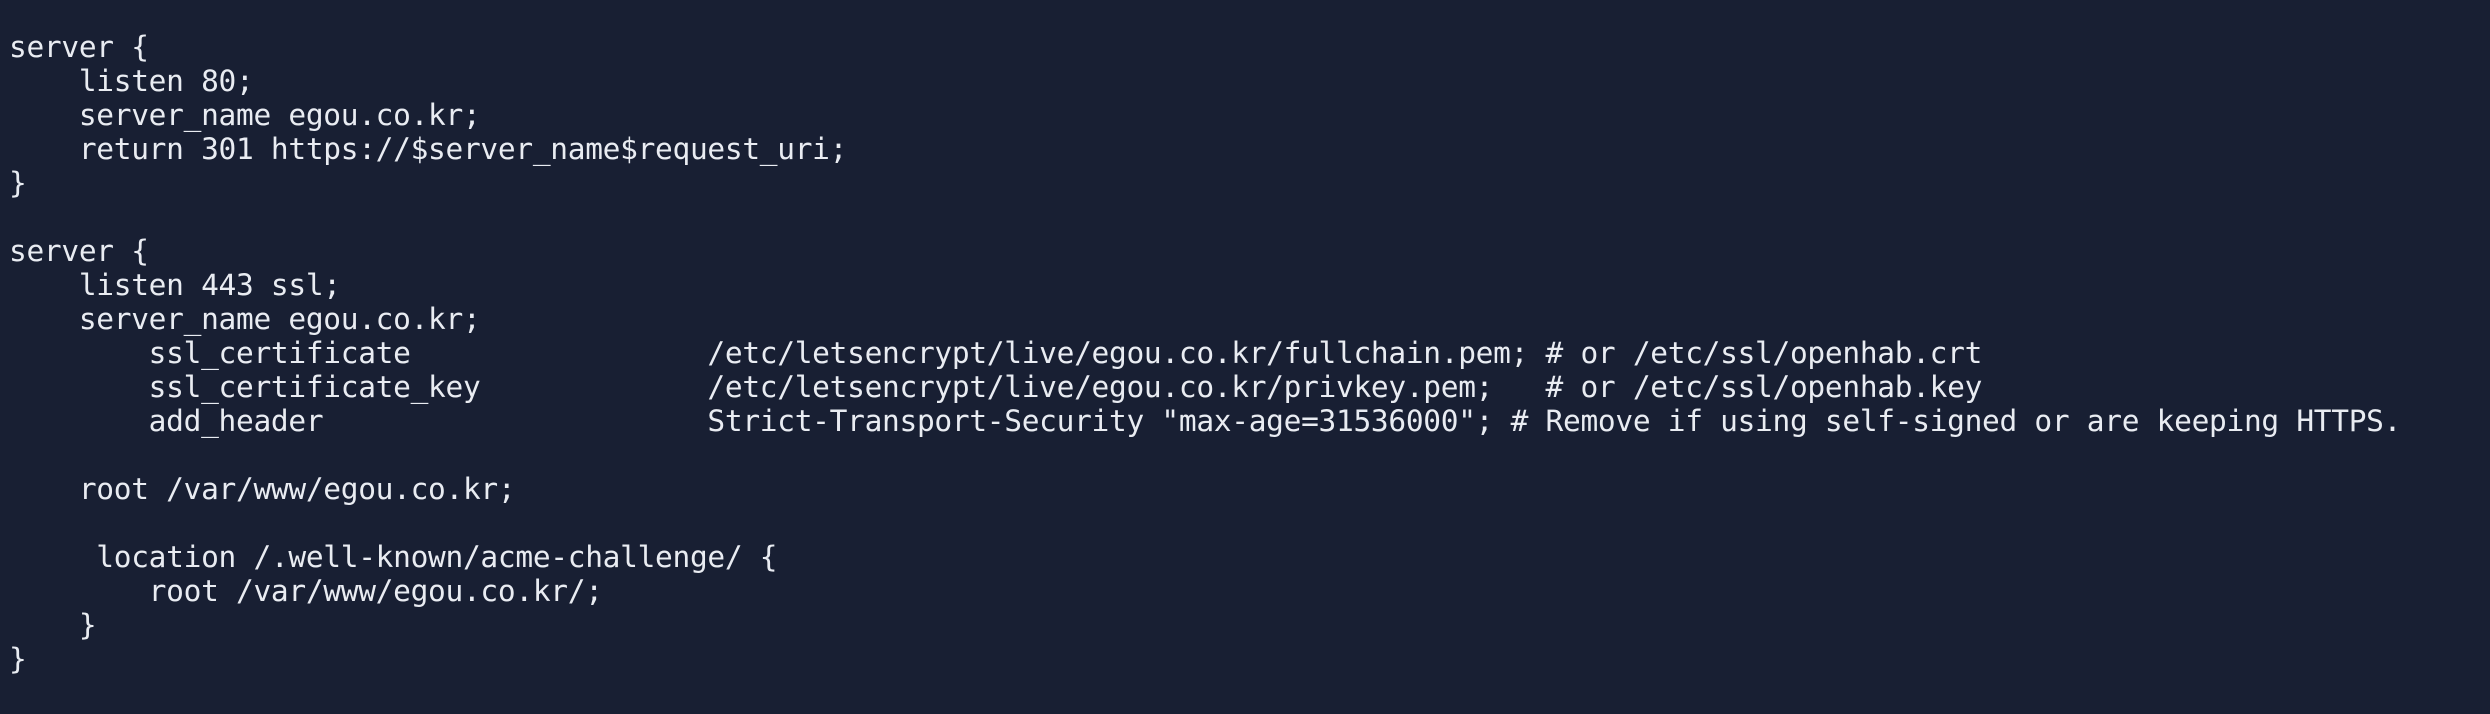  I want to click on code-line: root /var/www/egou.co.kr/;, so click(306, 591).